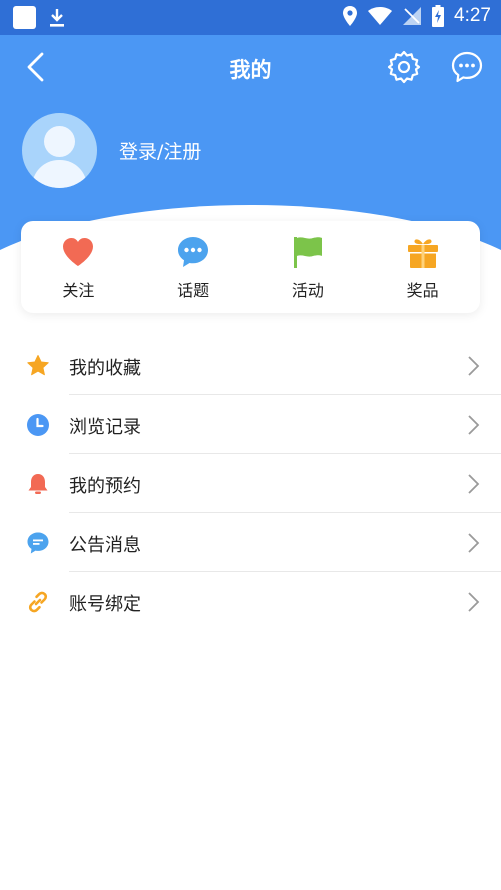  What do you see at coordinates (105, 368) in the screenshot?
I see `menu-item-label: 我的收藏` at bounding box center [105, 368].